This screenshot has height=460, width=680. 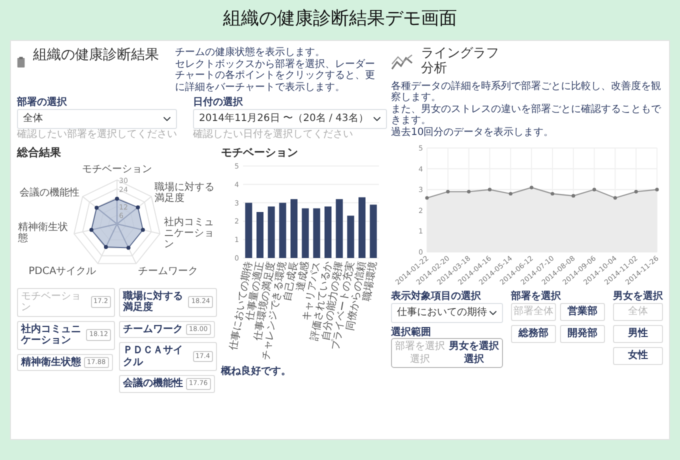 What do you see at coordinates (526, 115) in the screenshot?
I see `description-text: また、男女のストレスの違いを部署ごとに確認することもできます。` at bounding box center [526, 115].